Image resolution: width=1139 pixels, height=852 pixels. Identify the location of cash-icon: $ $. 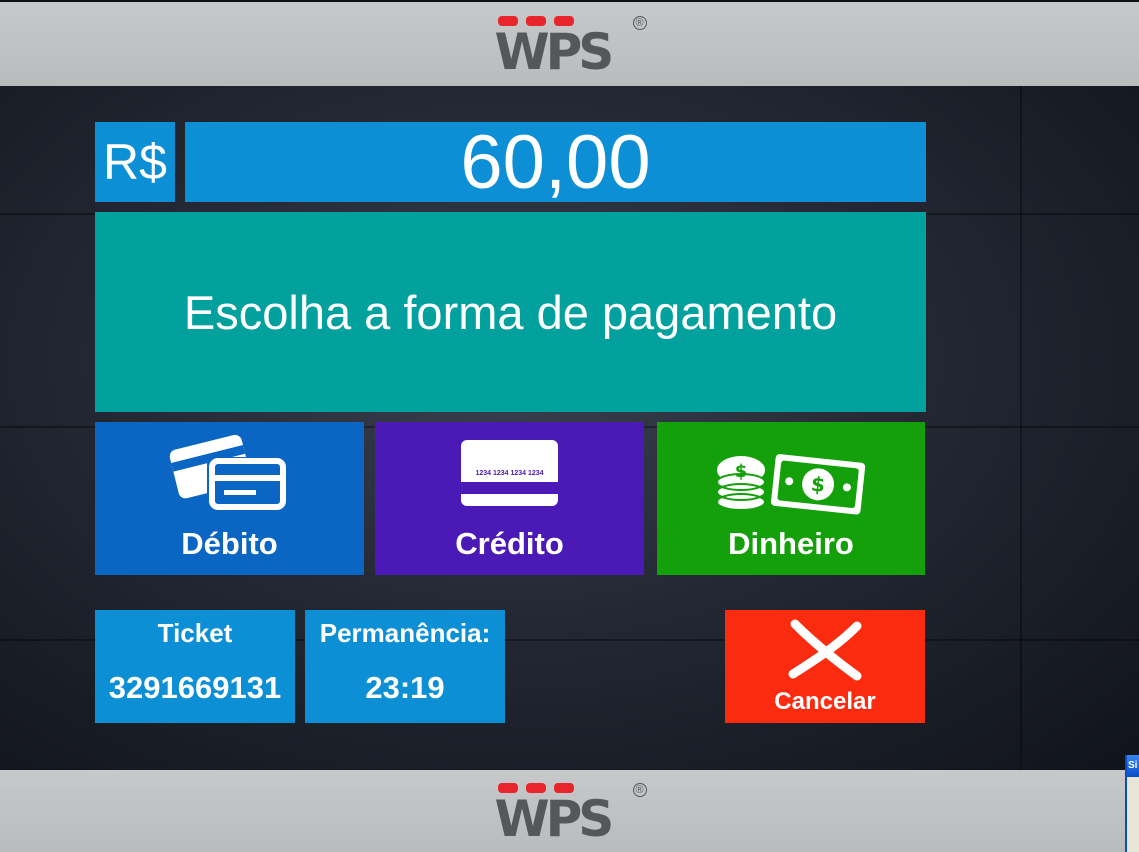
(791, 484).